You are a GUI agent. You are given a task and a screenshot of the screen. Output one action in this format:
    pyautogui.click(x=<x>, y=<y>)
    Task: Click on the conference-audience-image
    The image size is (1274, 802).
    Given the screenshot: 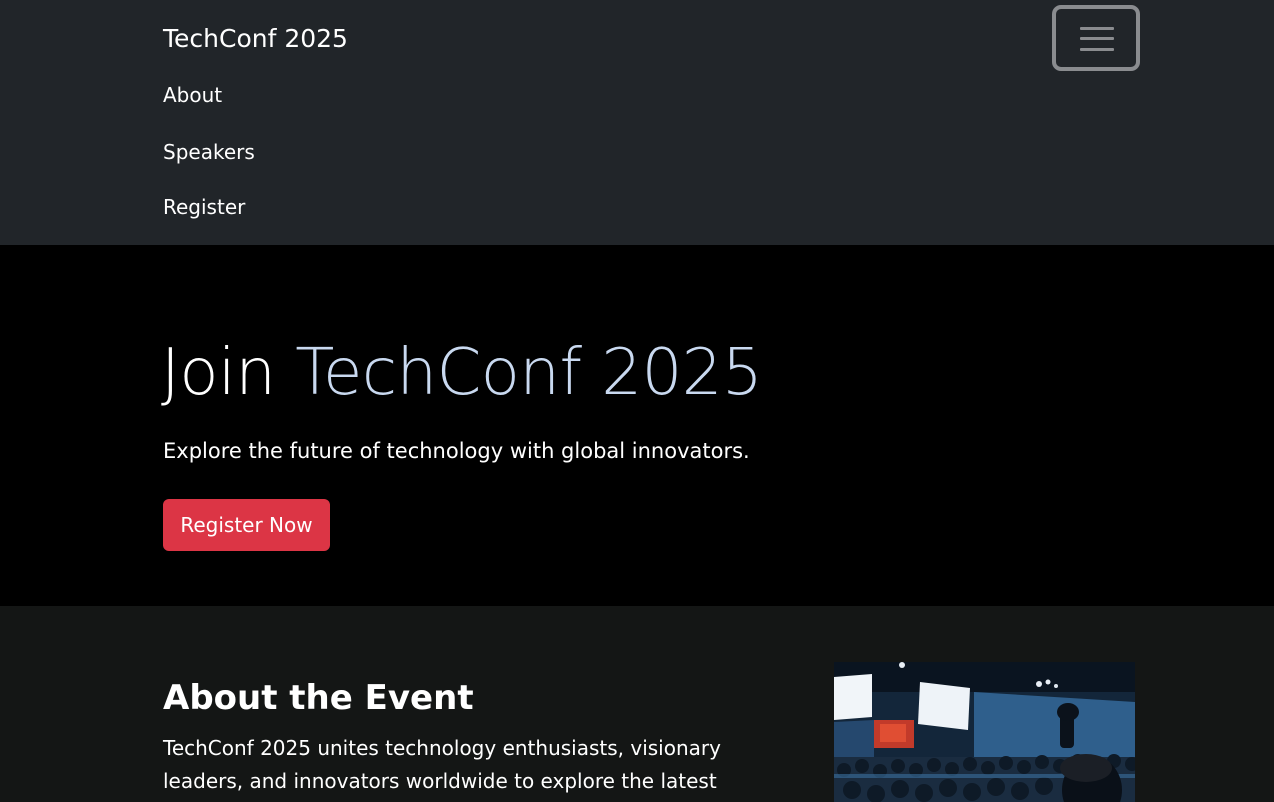 What is the action you would take?
    pyautogui.click(x=984, y=732)
    